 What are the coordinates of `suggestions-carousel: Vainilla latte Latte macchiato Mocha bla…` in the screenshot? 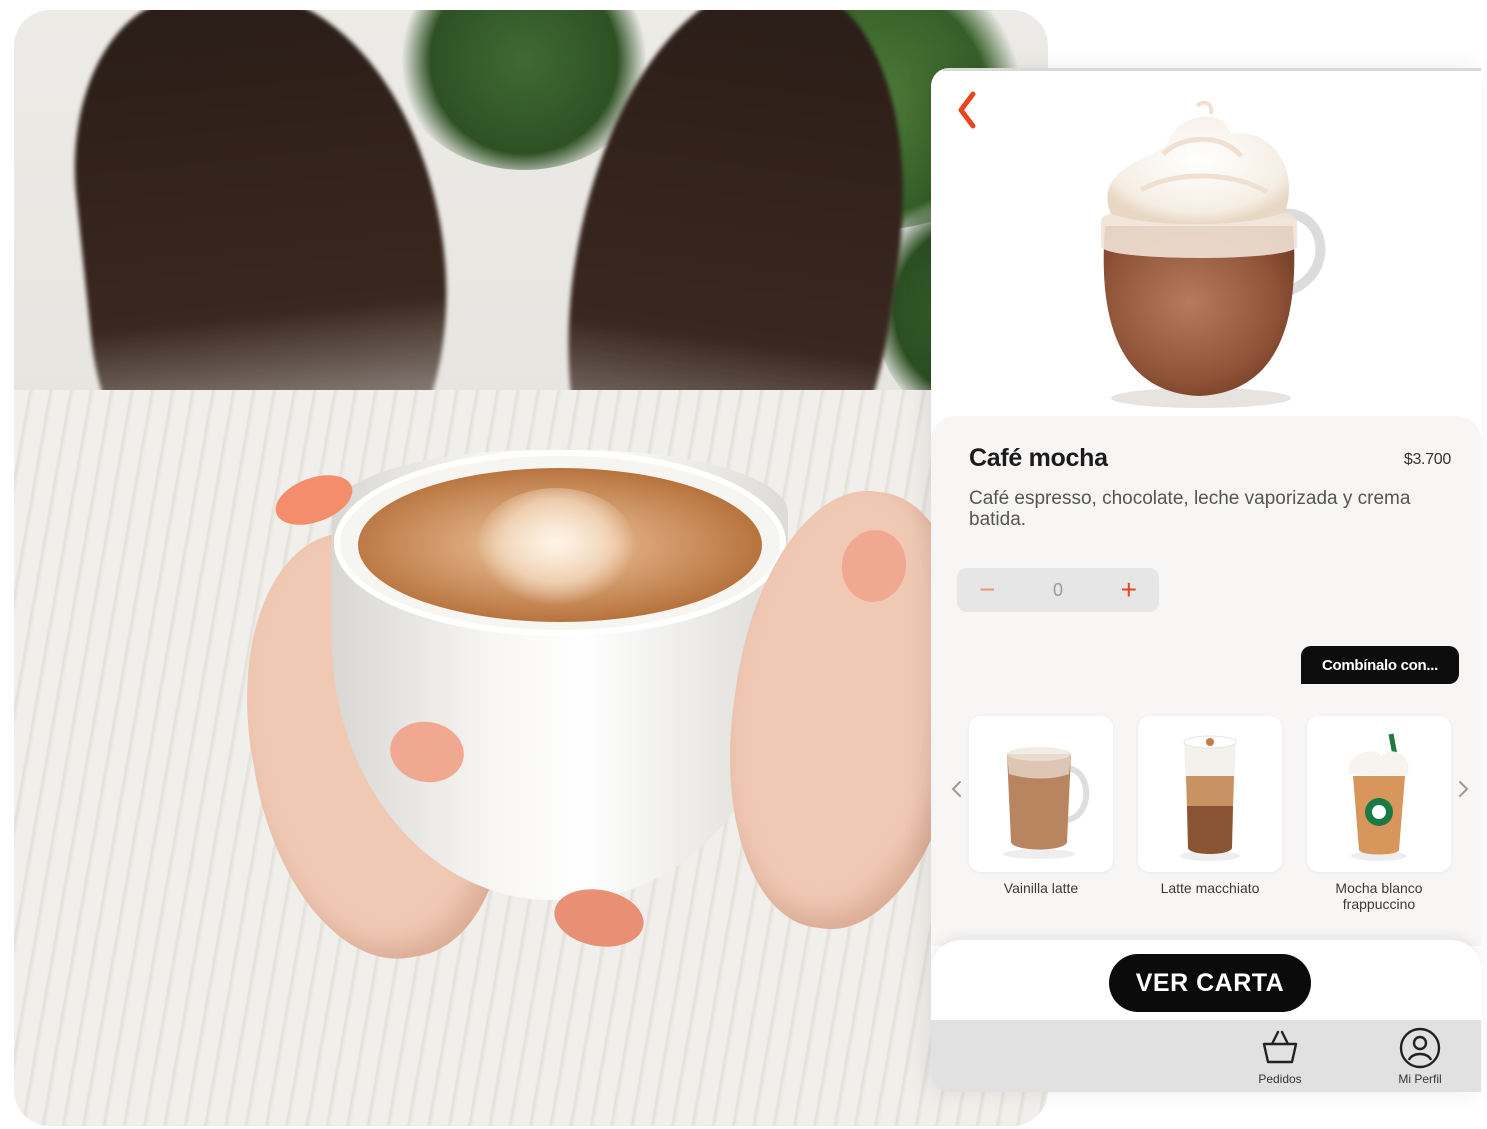 It's located at (1206, 821).